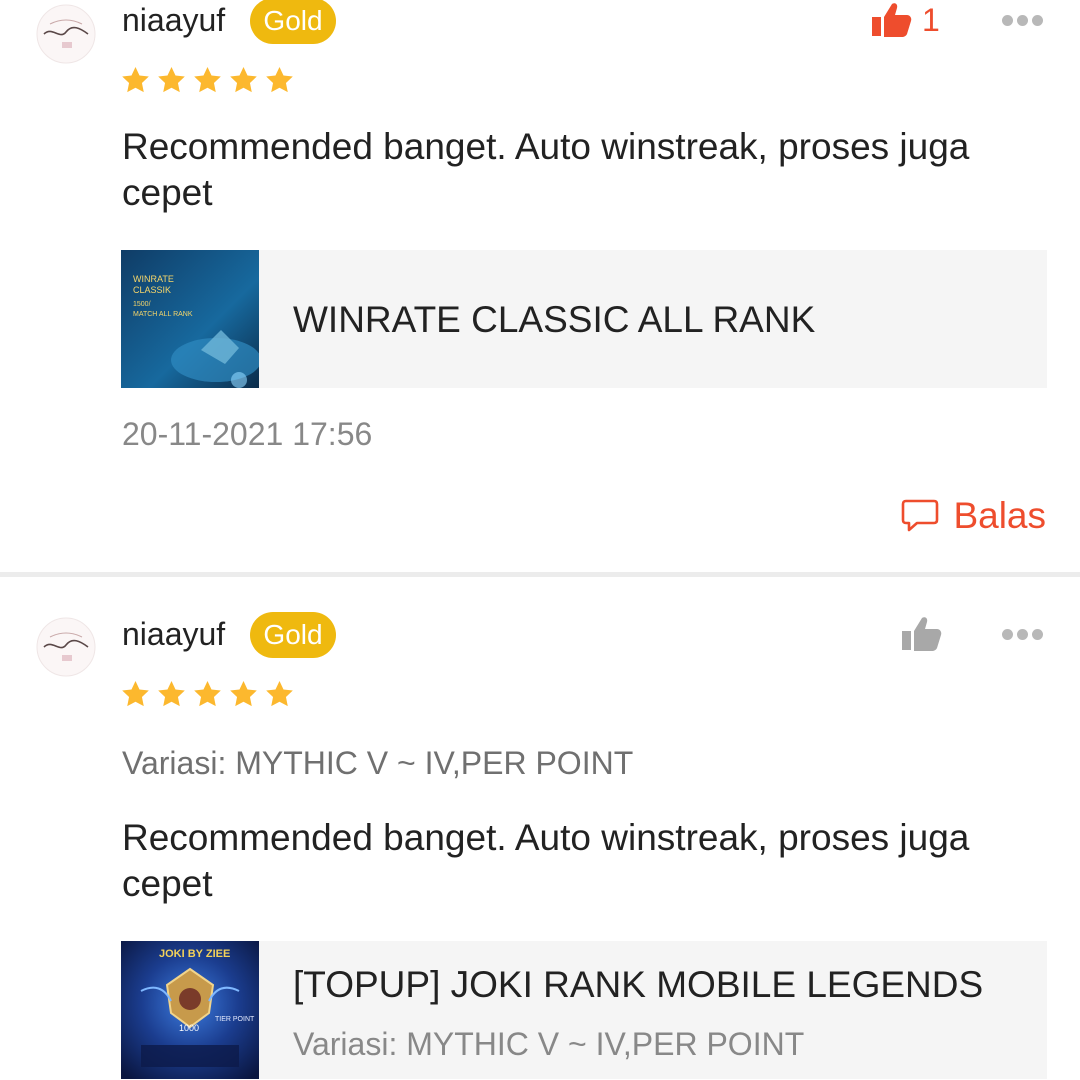  What do you see at coordinates (194, 954) in the screenshot?
I see `thumb-text: JOKI BY ZIEE` at bounding box center [194, 954].